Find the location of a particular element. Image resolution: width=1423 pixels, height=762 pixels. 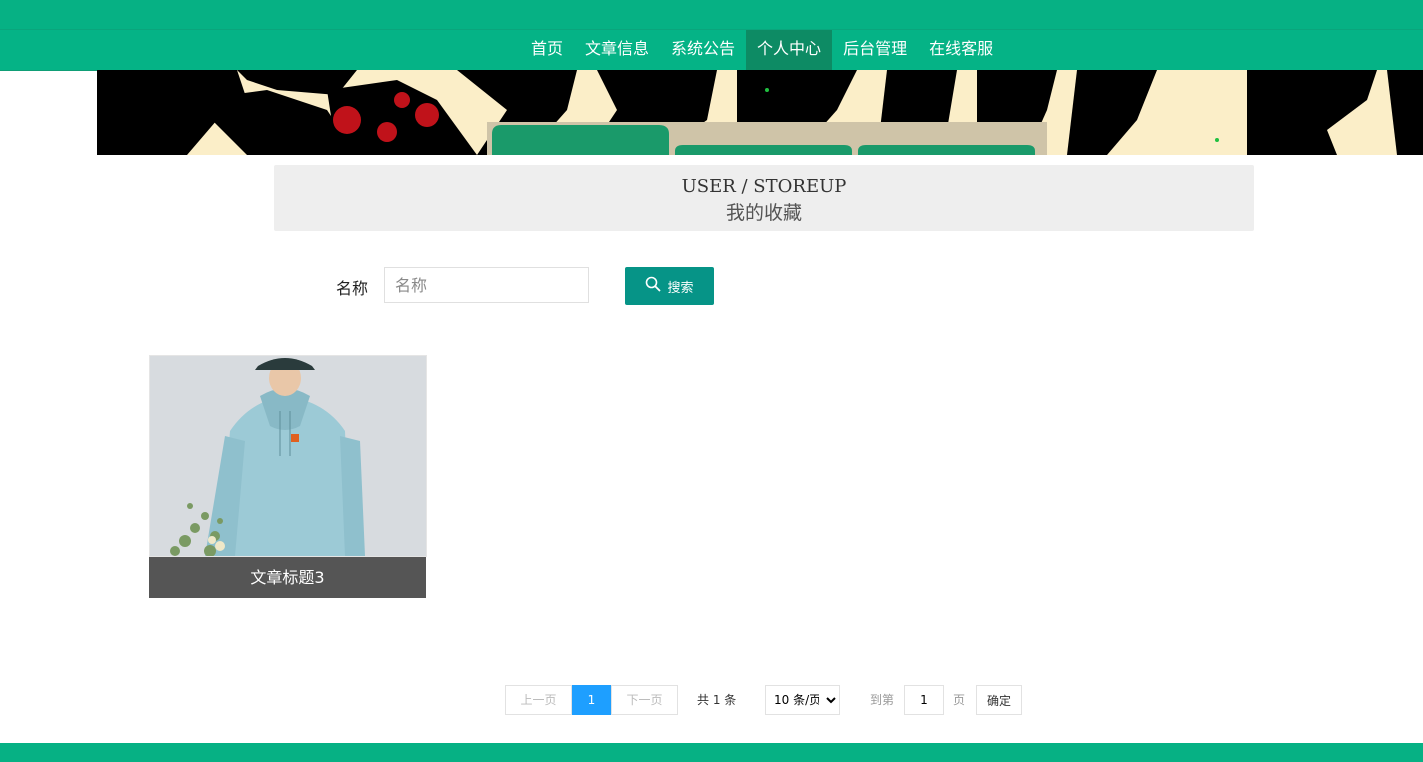

page-heading: USER / STOREUP 我的收藏 is located at coordinates (764, 198).